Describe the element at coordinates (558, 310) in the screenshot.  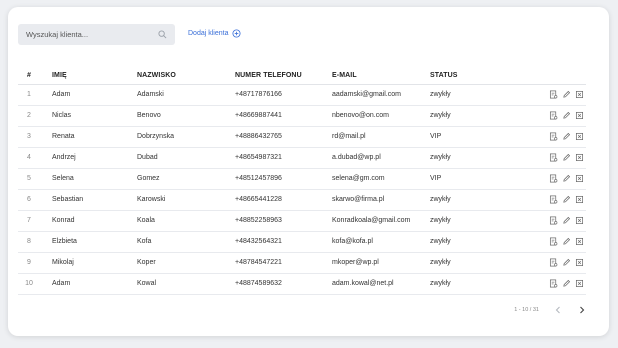
I see `chevron-left-icon` at that location.